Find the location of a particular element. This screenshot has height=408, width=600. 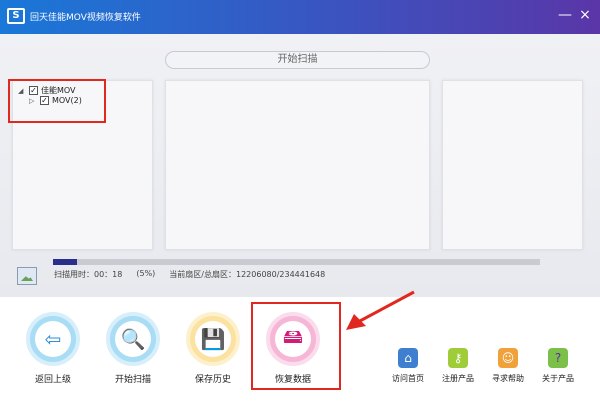

tree-item-child: ▷ ✓ MOV(2) is located at coordinates (55, 100).